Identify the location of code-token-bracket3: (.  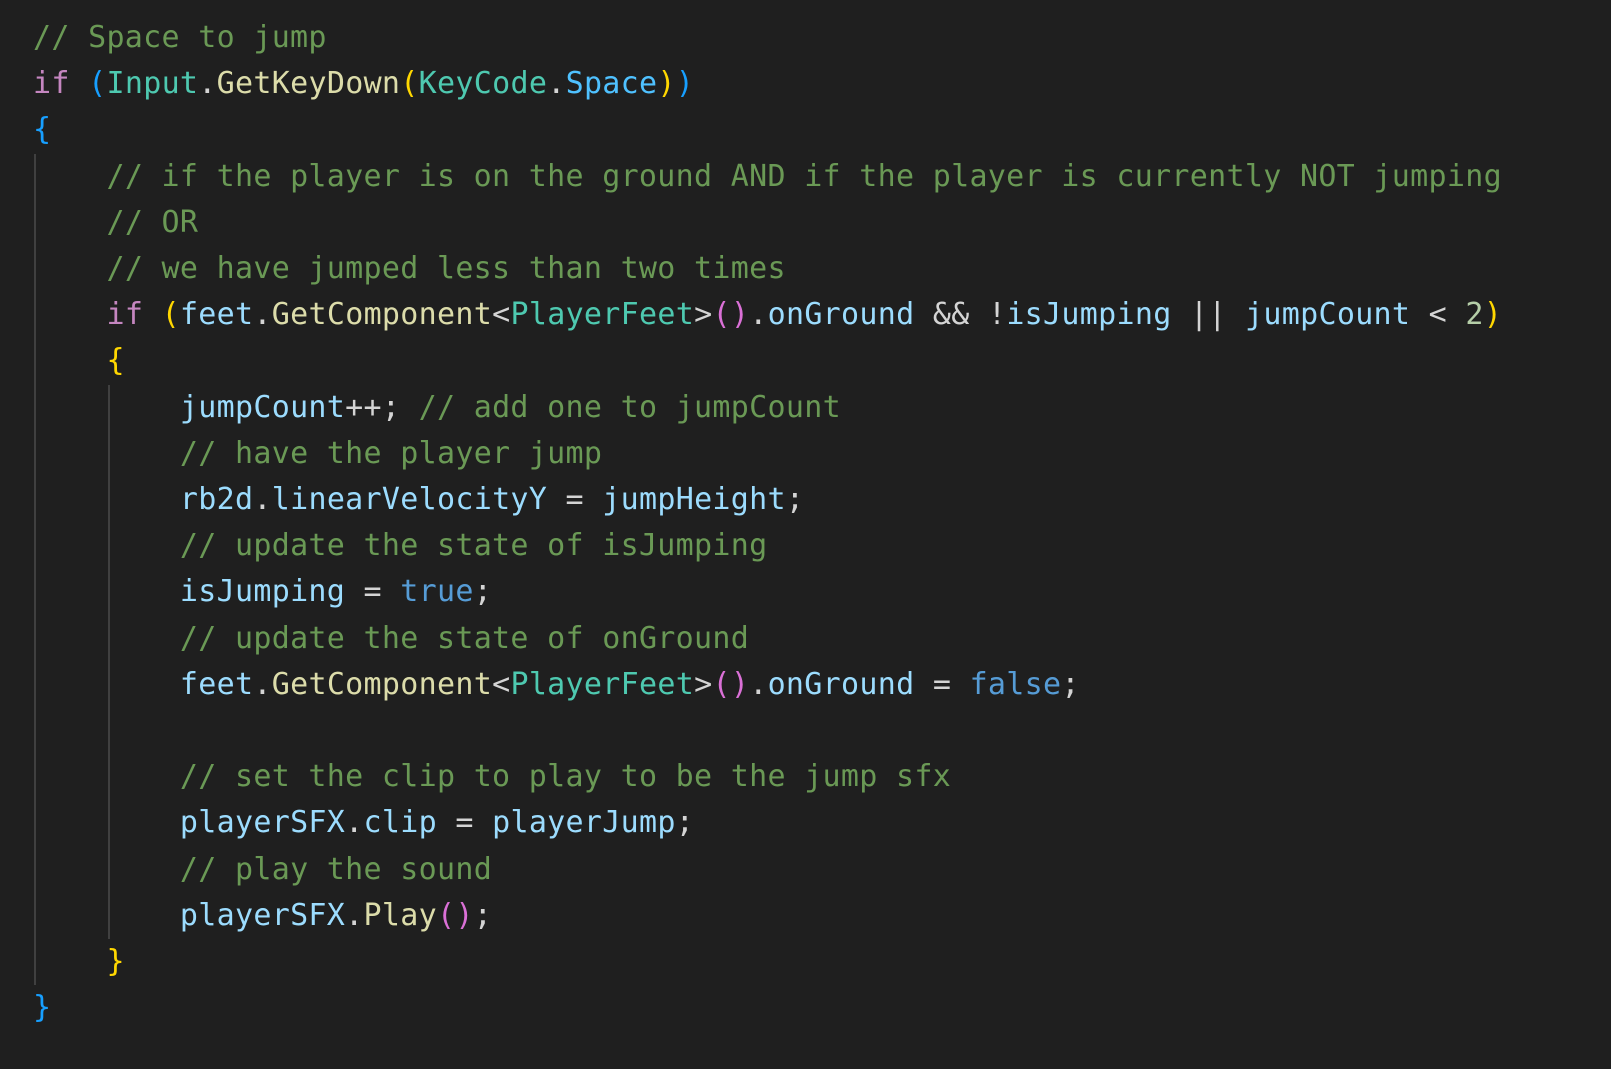
(97, 84).